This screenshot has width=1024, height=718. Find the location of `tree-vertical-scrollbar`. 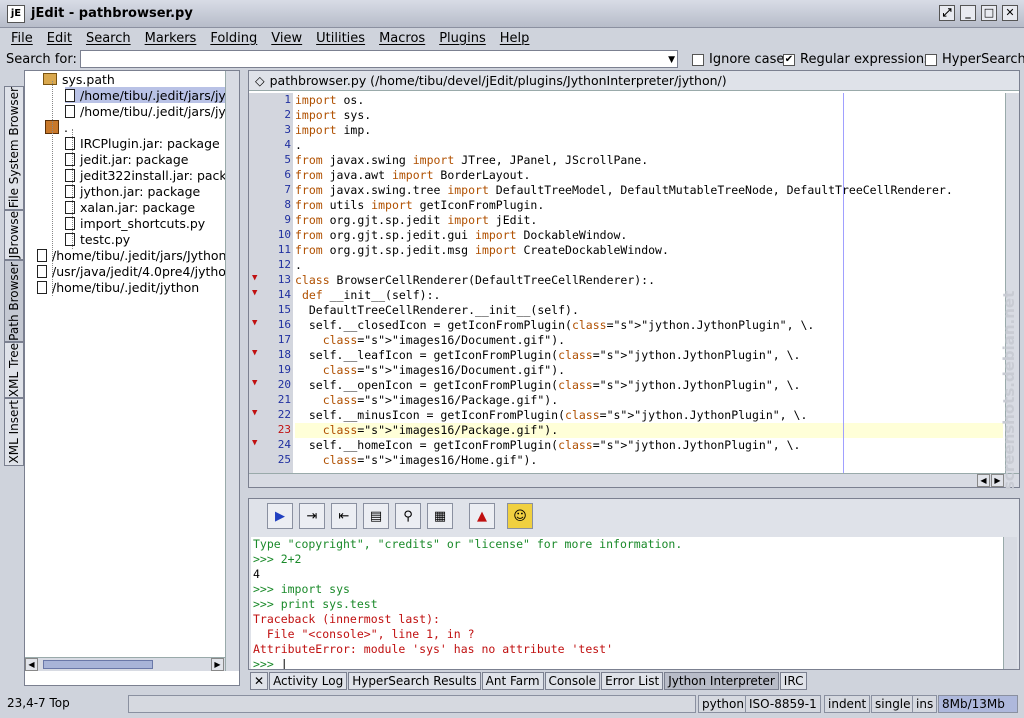

tree-vertical-scrollbar is located at coordinates (232, 371).